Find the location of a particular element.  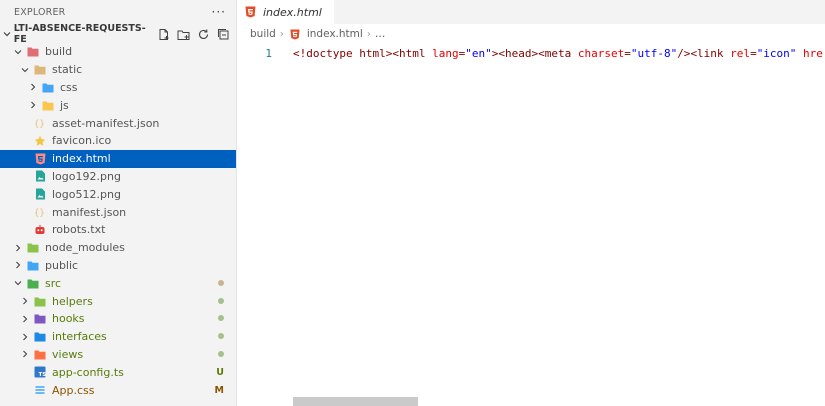

more-actions-icon: ··· is located at coordinates (219, 12).